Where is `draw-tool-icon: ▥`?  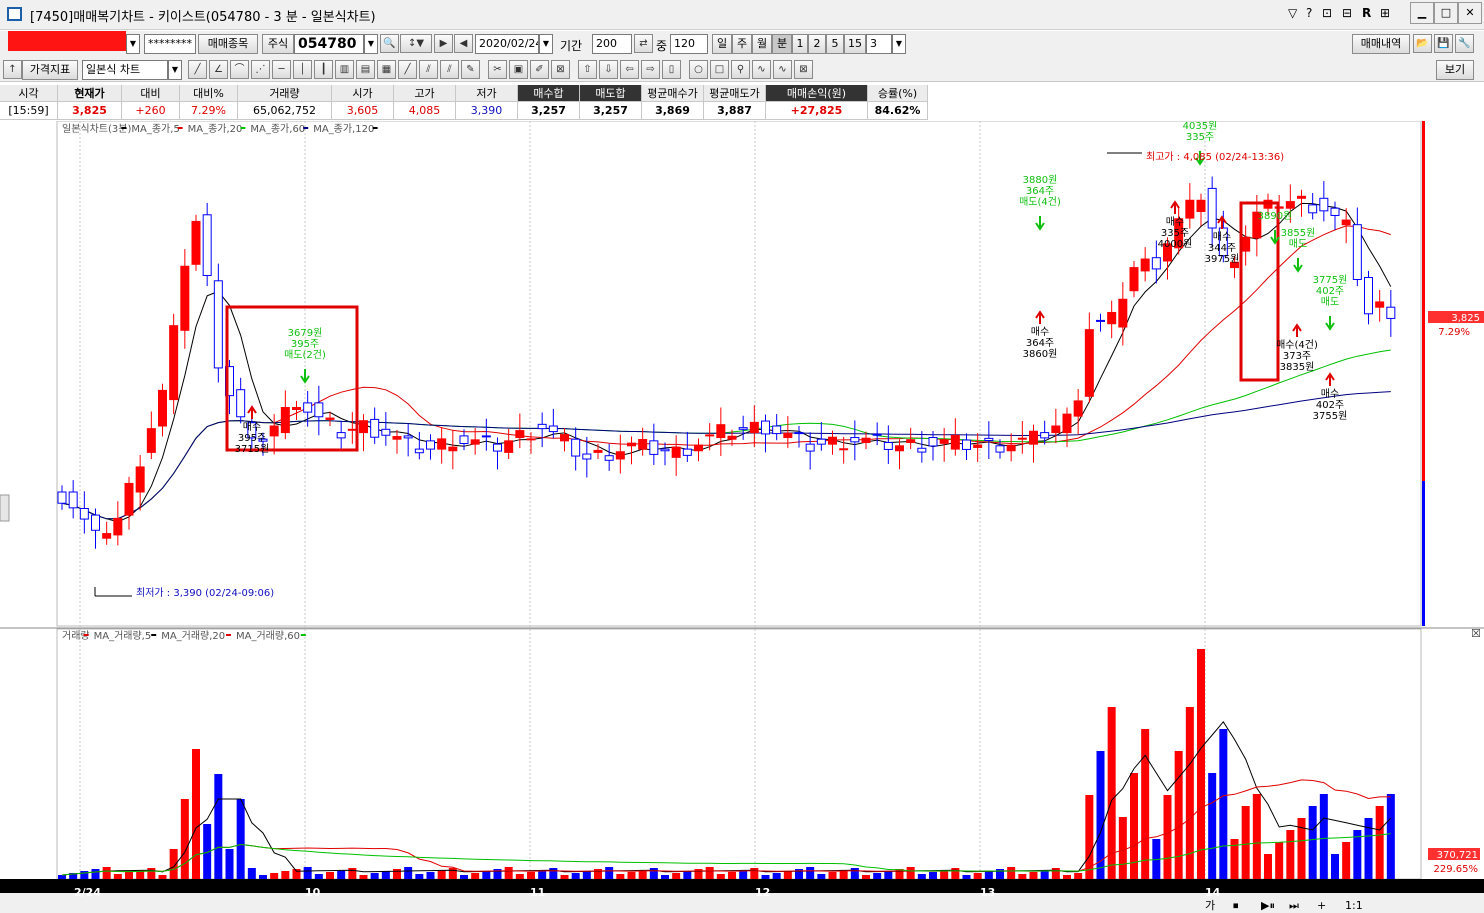
draw-tool-icon: ▥ is located at coordinates (344, 69).